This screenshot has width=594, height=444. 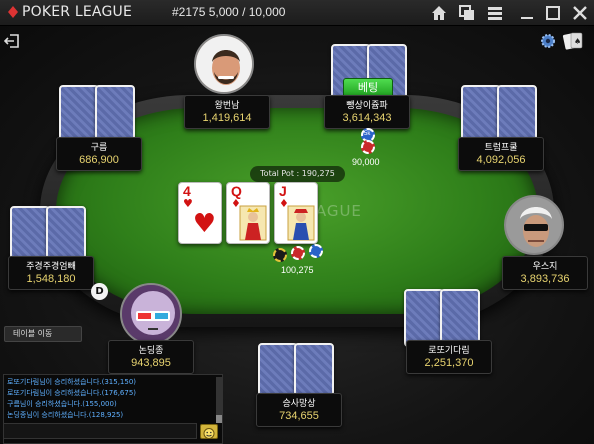 I want to click on player-stack: 2,251,370, so click(x=449, y=363).